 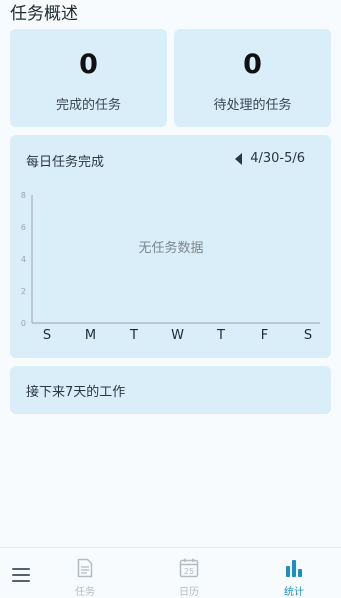 I want to click on tab-tasks: 任务, so click(x=85, y=578).